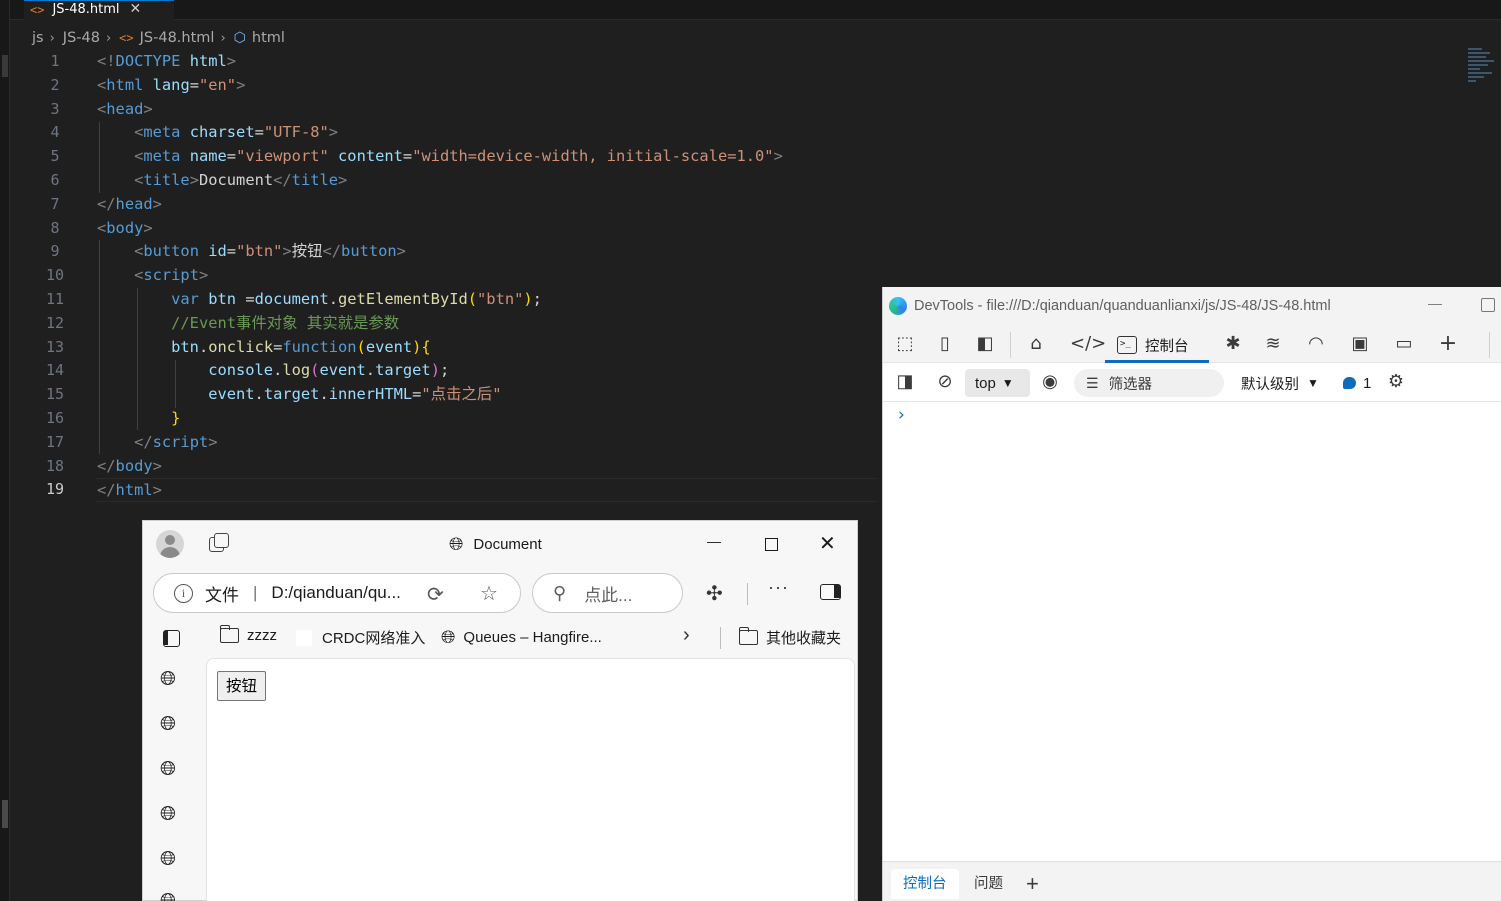 The height and width of the screenshot is (901, 1501). I want to click on favorite-label: CRDC网络准入, so click(374, 638).